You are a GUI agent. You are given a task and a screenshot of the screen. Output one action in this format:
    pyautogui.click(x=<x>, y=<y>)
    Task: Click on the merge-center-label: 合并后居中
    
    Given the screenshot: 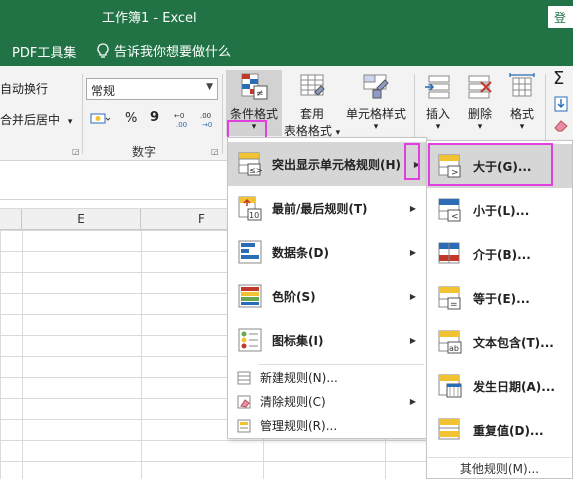 What is the action you would take?
    pyautogui.click(x=30, y=120)
    